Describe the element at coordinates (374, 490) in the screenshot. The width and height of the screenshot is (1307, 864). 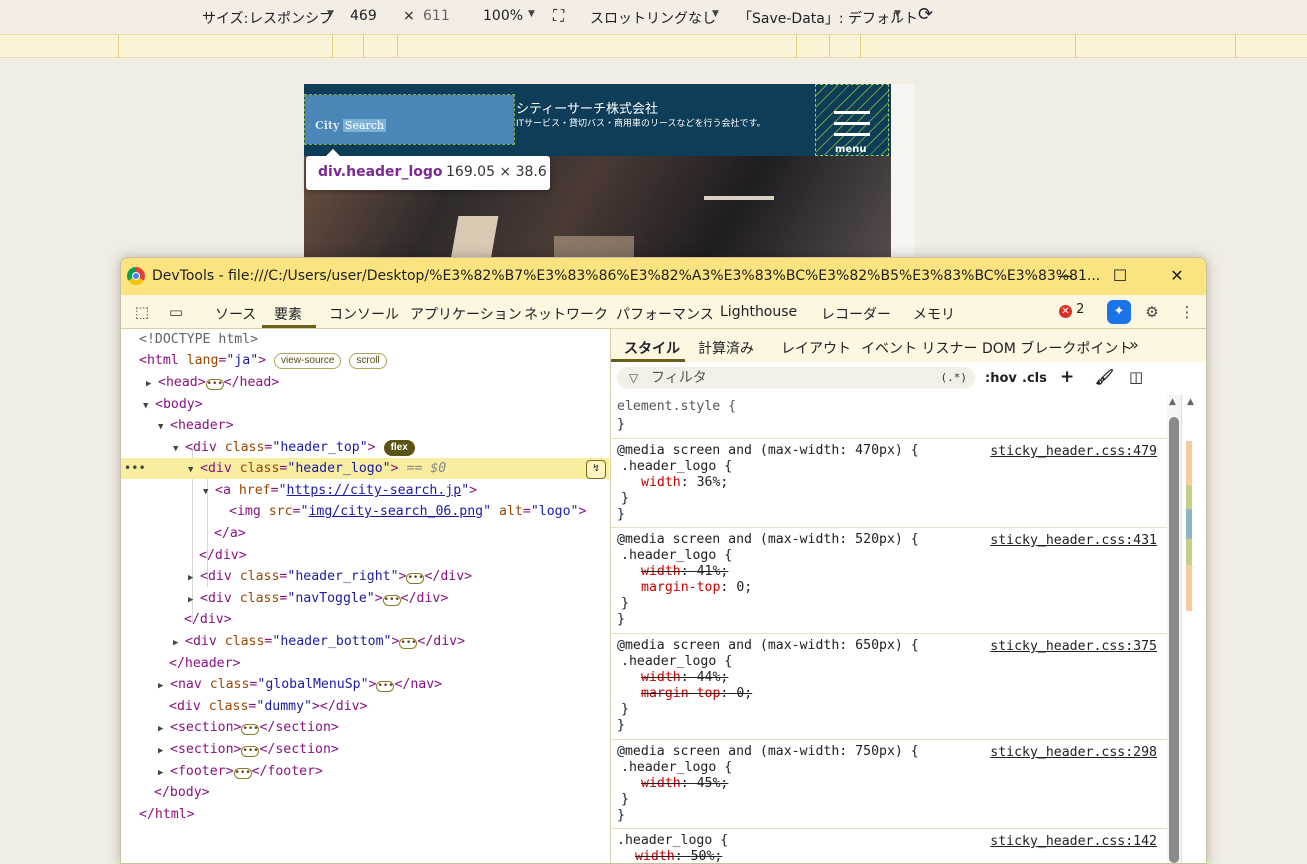
I see `href-link: https://city-search.jp` at that location.